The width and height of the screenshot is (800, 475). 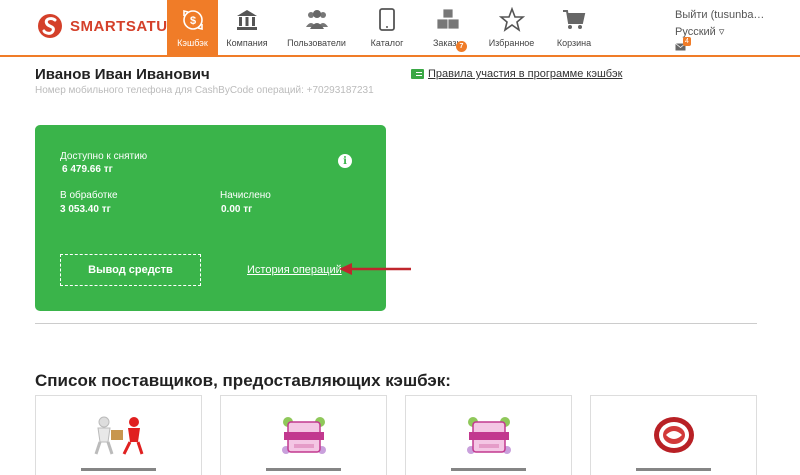 I want to click on star-icon, so click(x=511, y=19).